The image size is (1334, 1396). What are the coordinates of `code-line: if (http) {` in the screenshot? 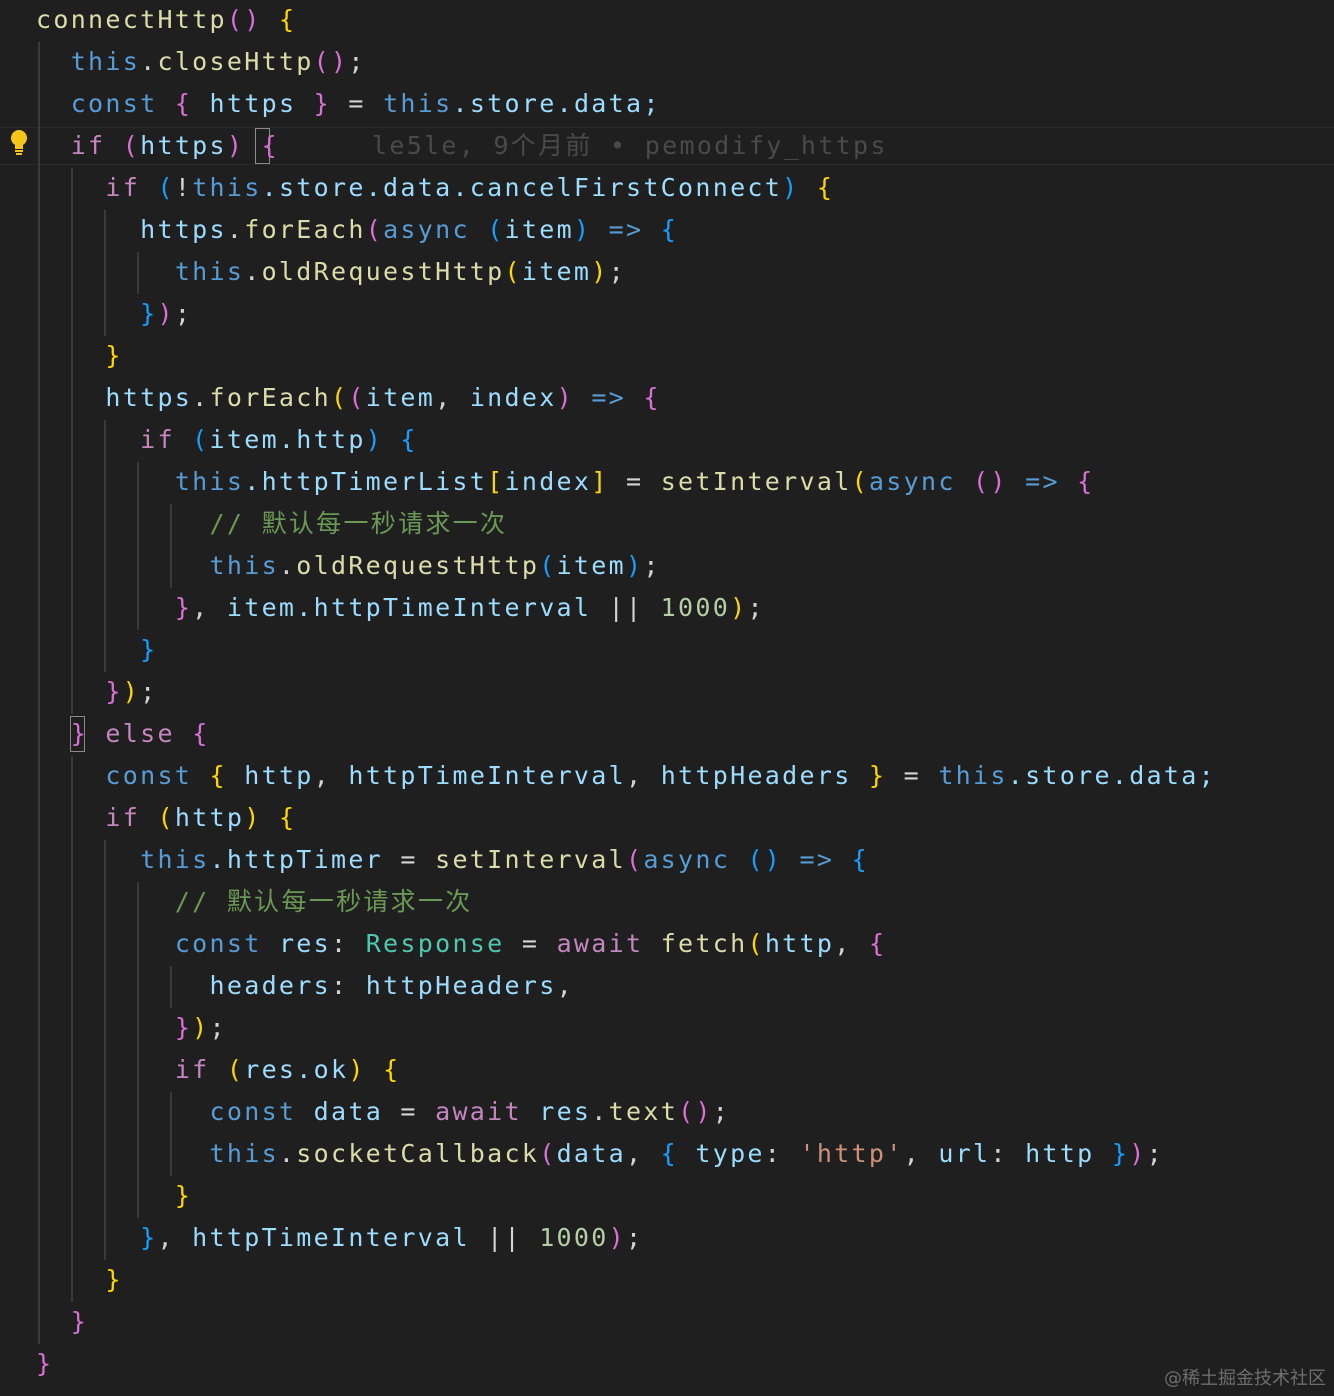 It's located at (166, 818).